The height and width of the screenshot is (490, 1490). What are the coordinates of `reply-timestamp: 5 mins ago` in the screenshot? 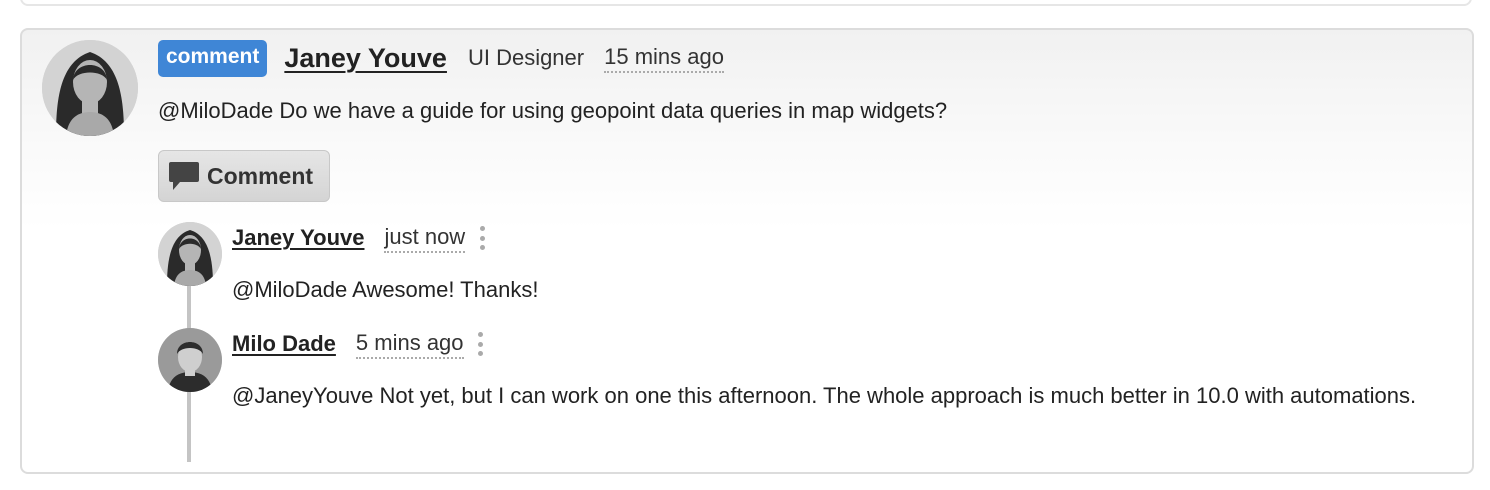 It's located at (409, 344).